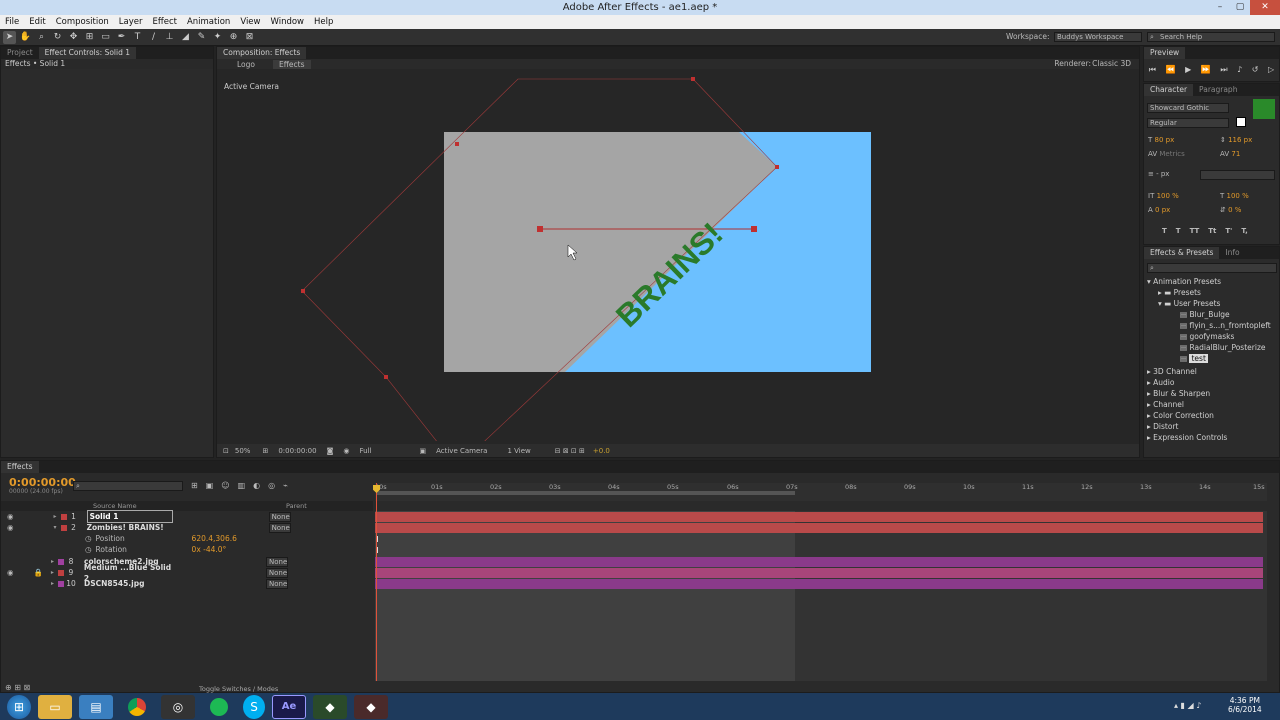 Image resolution: width=1280 pixels, height=720 pixels. I want to click on roi-icon: ▣, so click(422, 451).